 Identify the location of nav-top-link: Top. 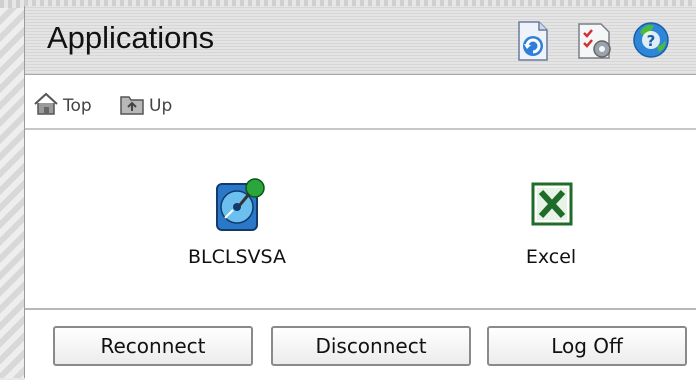
(62, 101).